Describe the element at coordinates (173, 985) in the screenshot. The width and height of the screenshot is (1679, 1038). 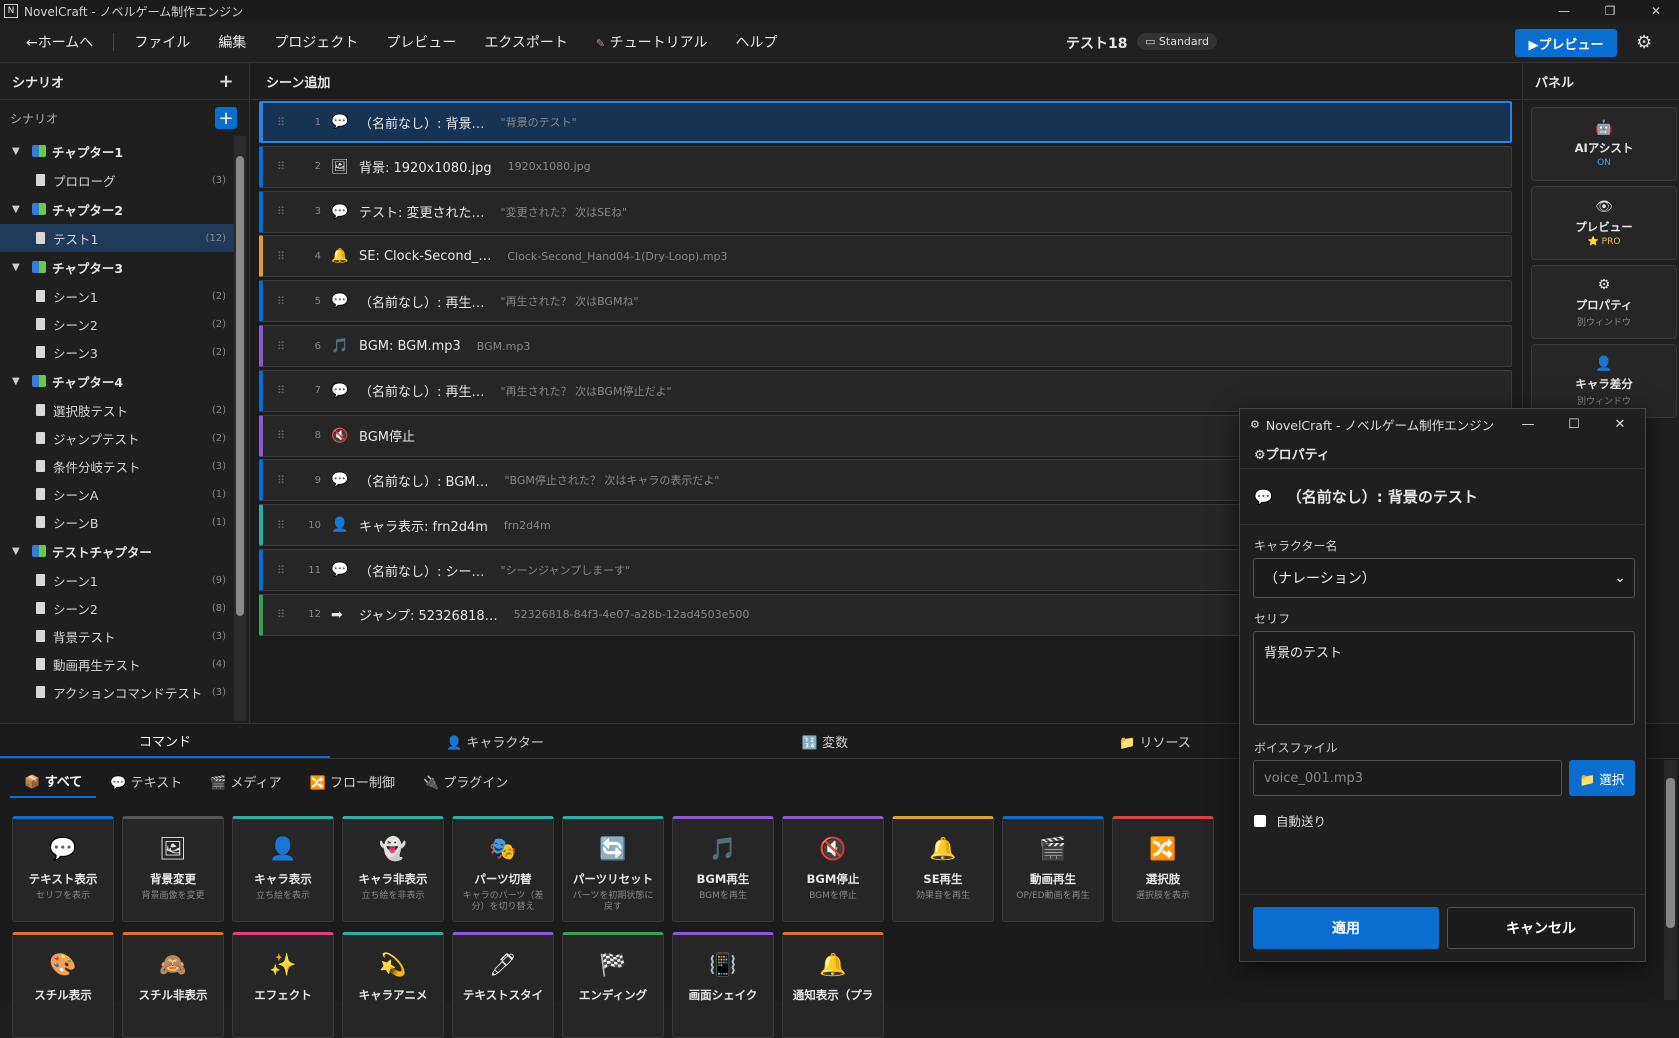
I see `command-card: 🙈 スチル非表示` at that location.